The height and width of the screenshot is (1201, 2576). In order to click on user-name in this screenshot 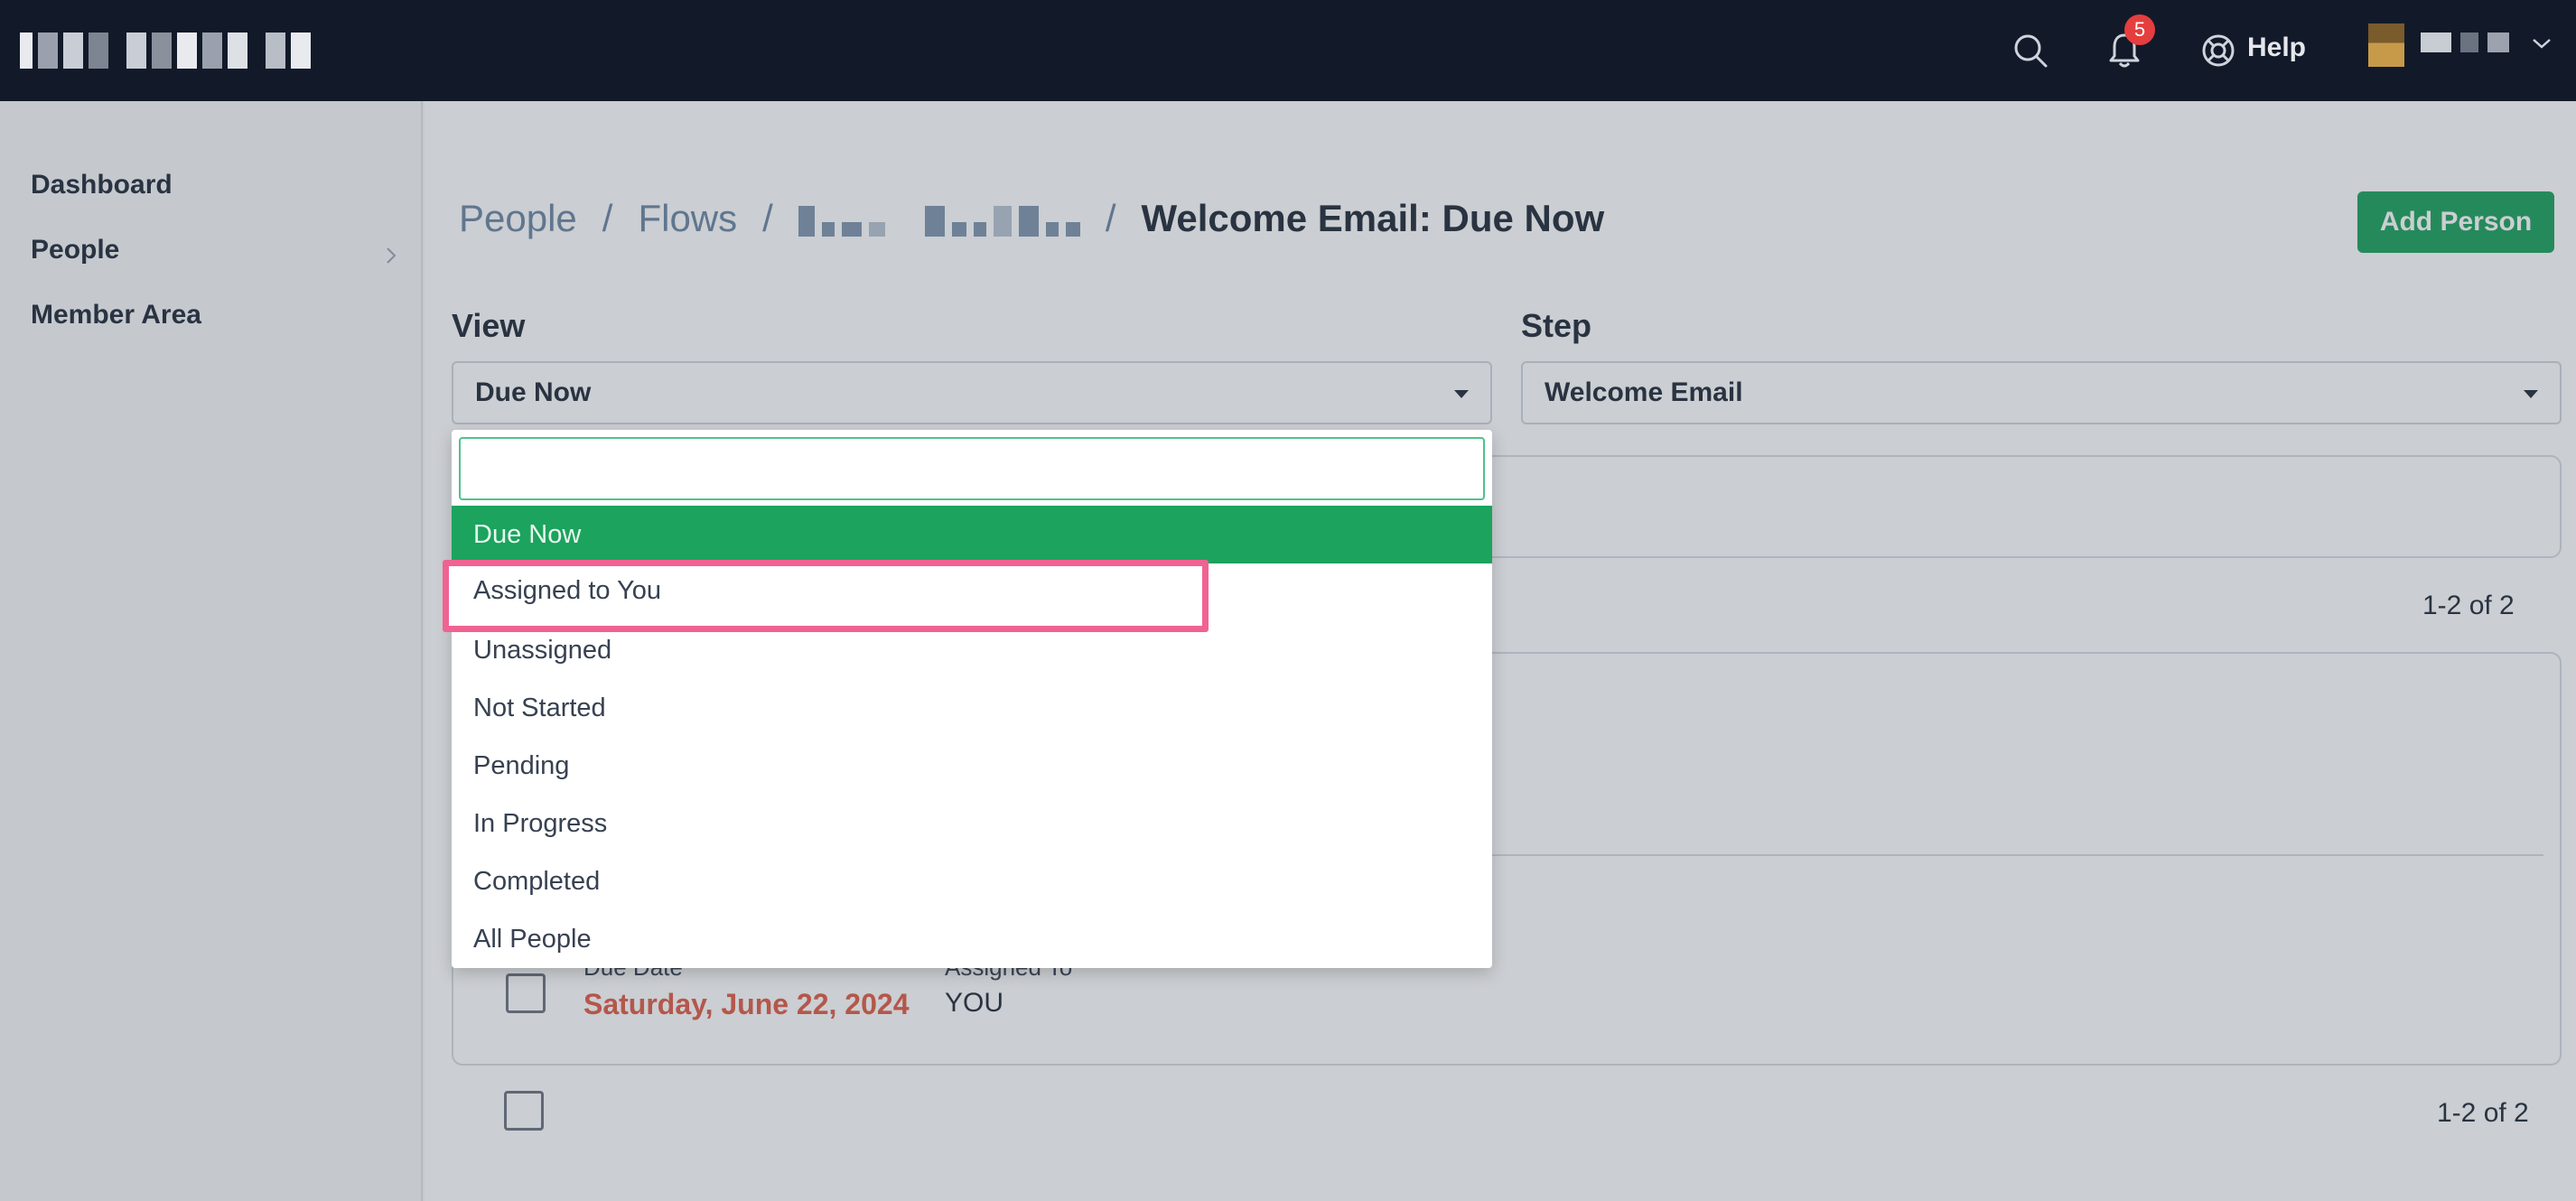, I will do `click(2465, 42)`.